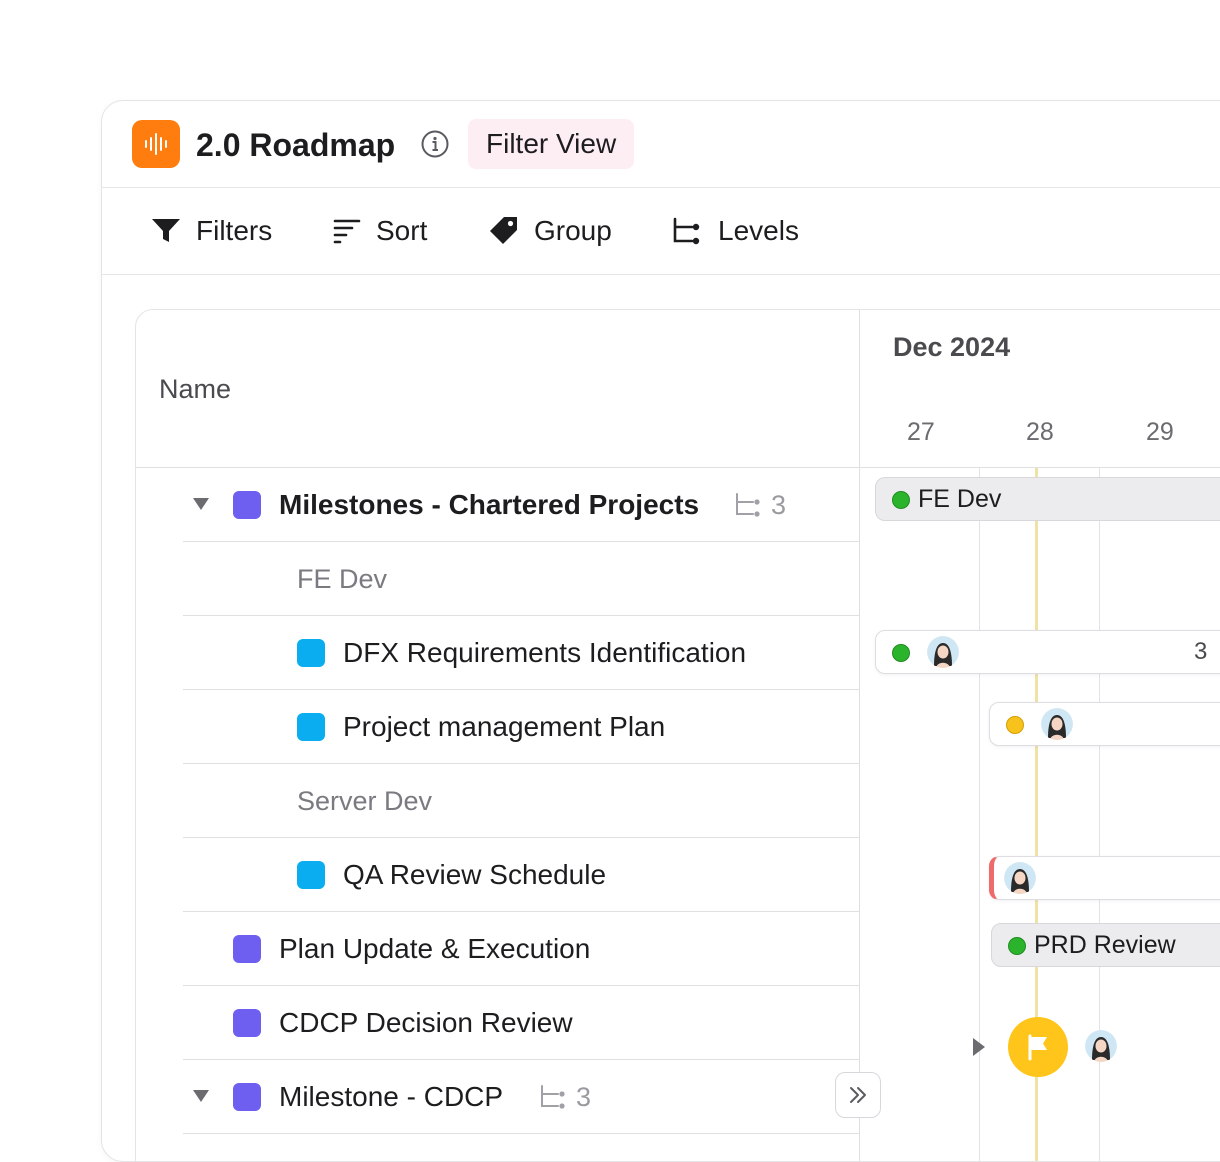 This screenshot has height=1162, width=1220. What do you see at coordinates (475, 874) in the screenshot?
I see `row-label: QA Review Schedule` at bounding box center [475, 874].